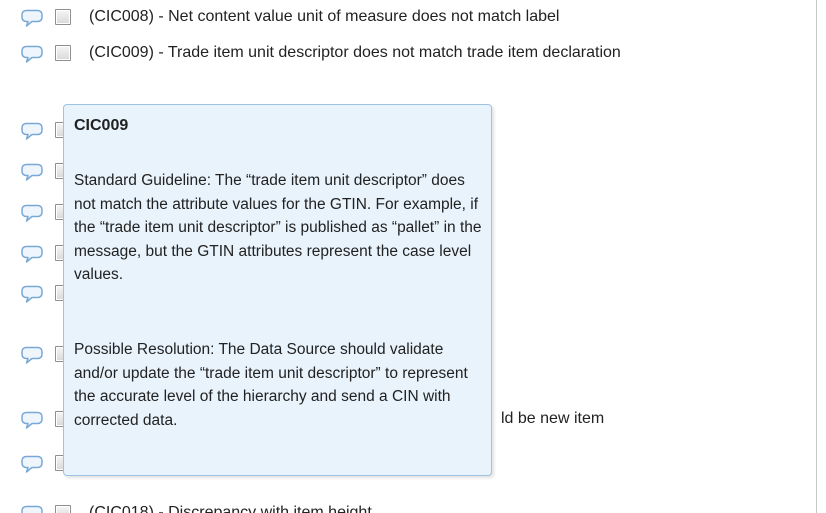 The image size is (826, 513). What do you see at coordinates (816, 256) in the screenshot?
I see `right-panel-border` at bounding box center [816, 256].